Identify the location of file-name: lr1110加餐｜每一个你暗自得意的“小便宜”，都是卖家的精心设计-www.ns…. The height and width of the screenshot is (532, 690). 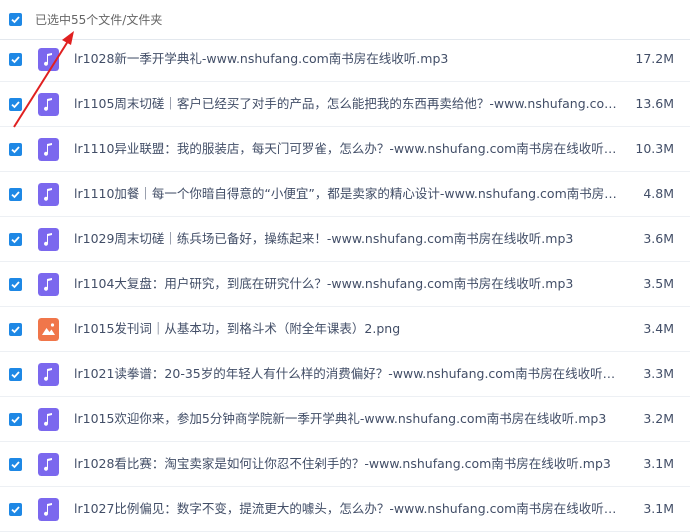
(346, 194).